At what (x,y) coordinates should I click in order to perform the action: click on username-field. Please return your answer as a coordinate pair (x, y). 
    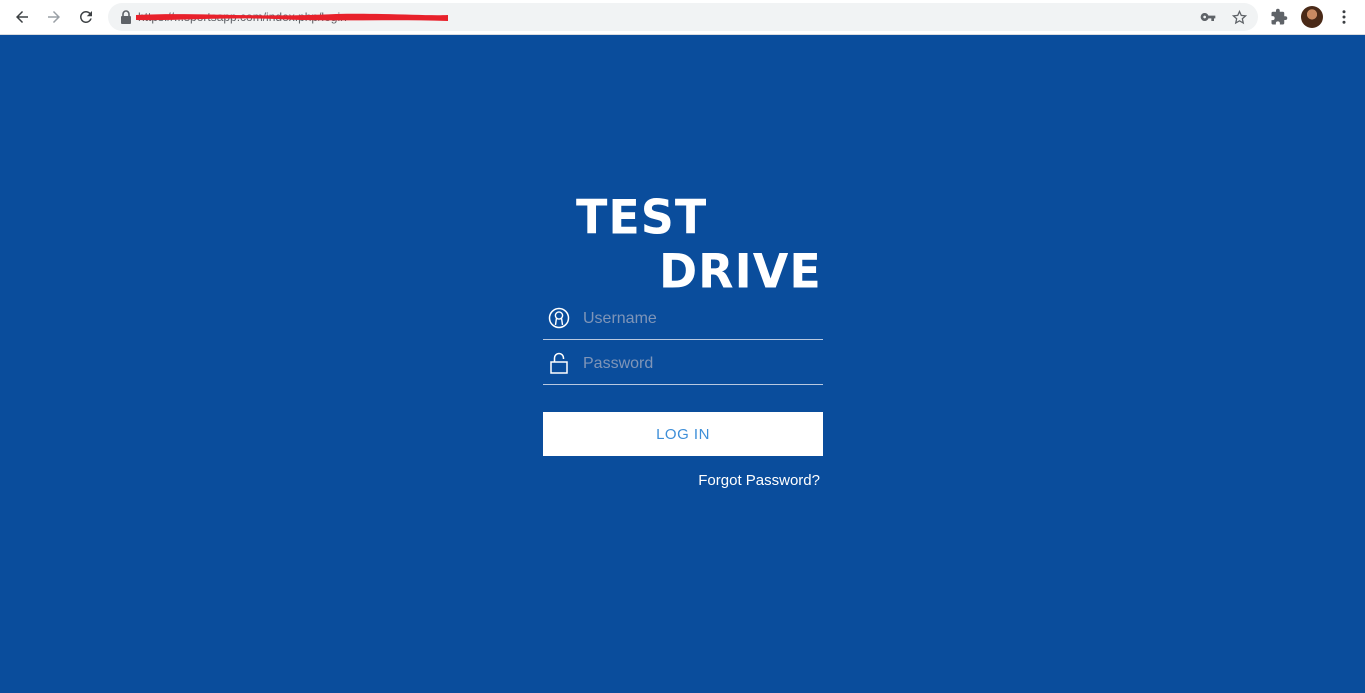
    Looking at the image, I should click on (683, 320).